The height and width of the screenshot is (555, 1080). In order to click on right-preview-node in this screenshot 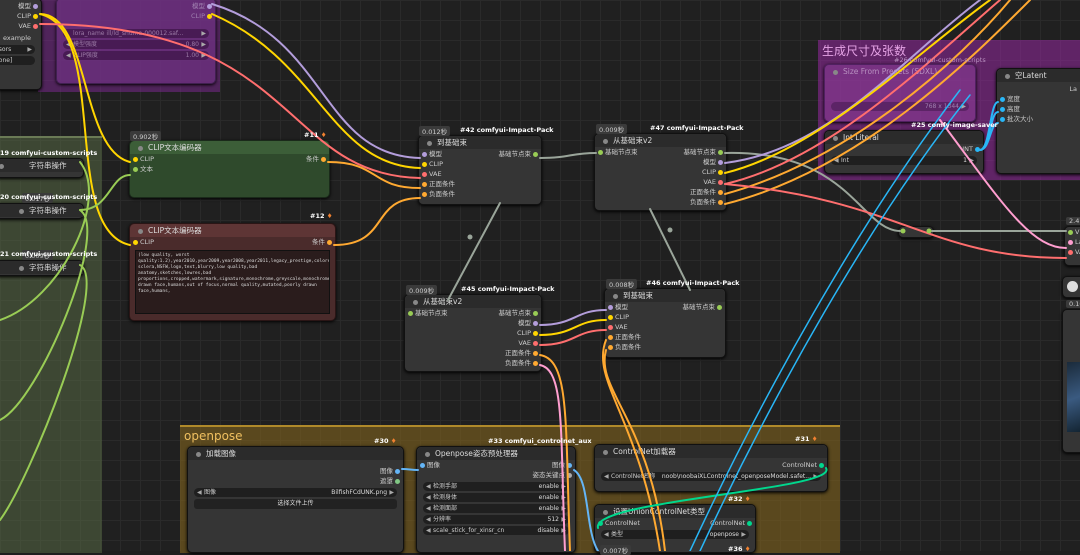, I will do `click(1071, 381)`.